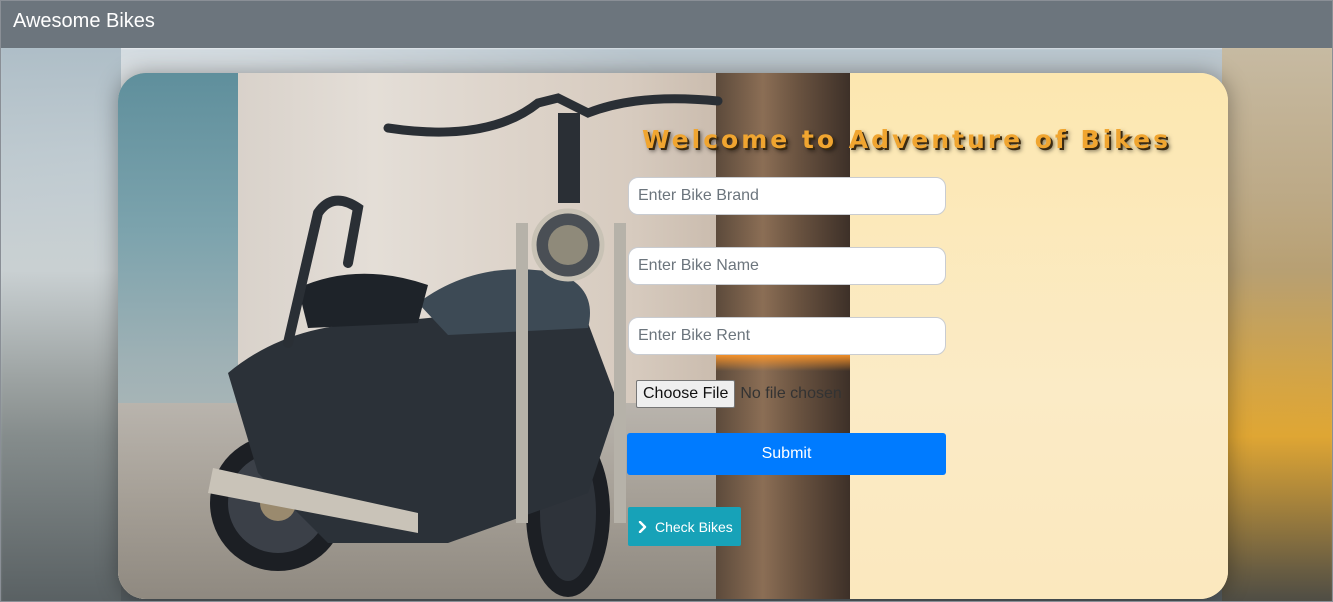 The height and width of the screenshot is (602, 1333). Describe the element at coordinates (666, 24) in the screenshot. I see `navbar: Awesome Bikes` at that location.